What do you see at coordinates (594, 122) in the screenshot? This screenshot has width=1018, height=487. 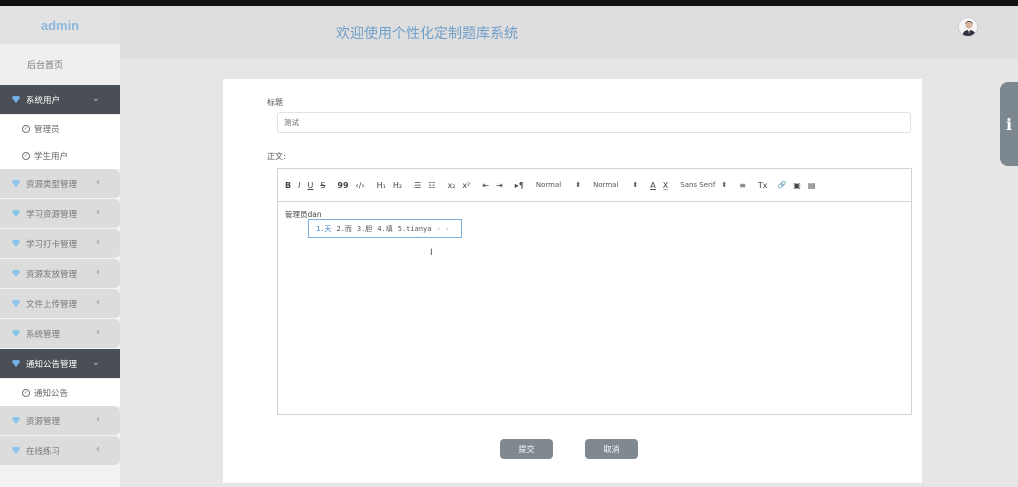 I see `title-input: 测试` at bounding box center [594, 122].